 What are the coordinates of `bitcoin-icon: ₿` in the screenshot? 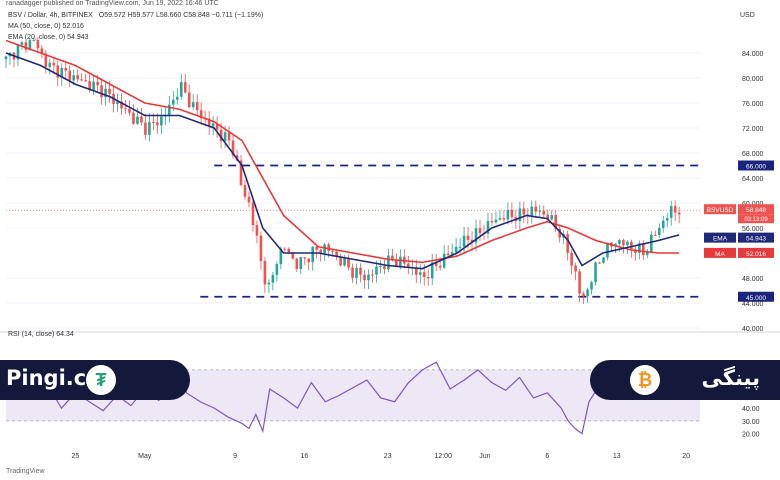 It's located at (645, 380).